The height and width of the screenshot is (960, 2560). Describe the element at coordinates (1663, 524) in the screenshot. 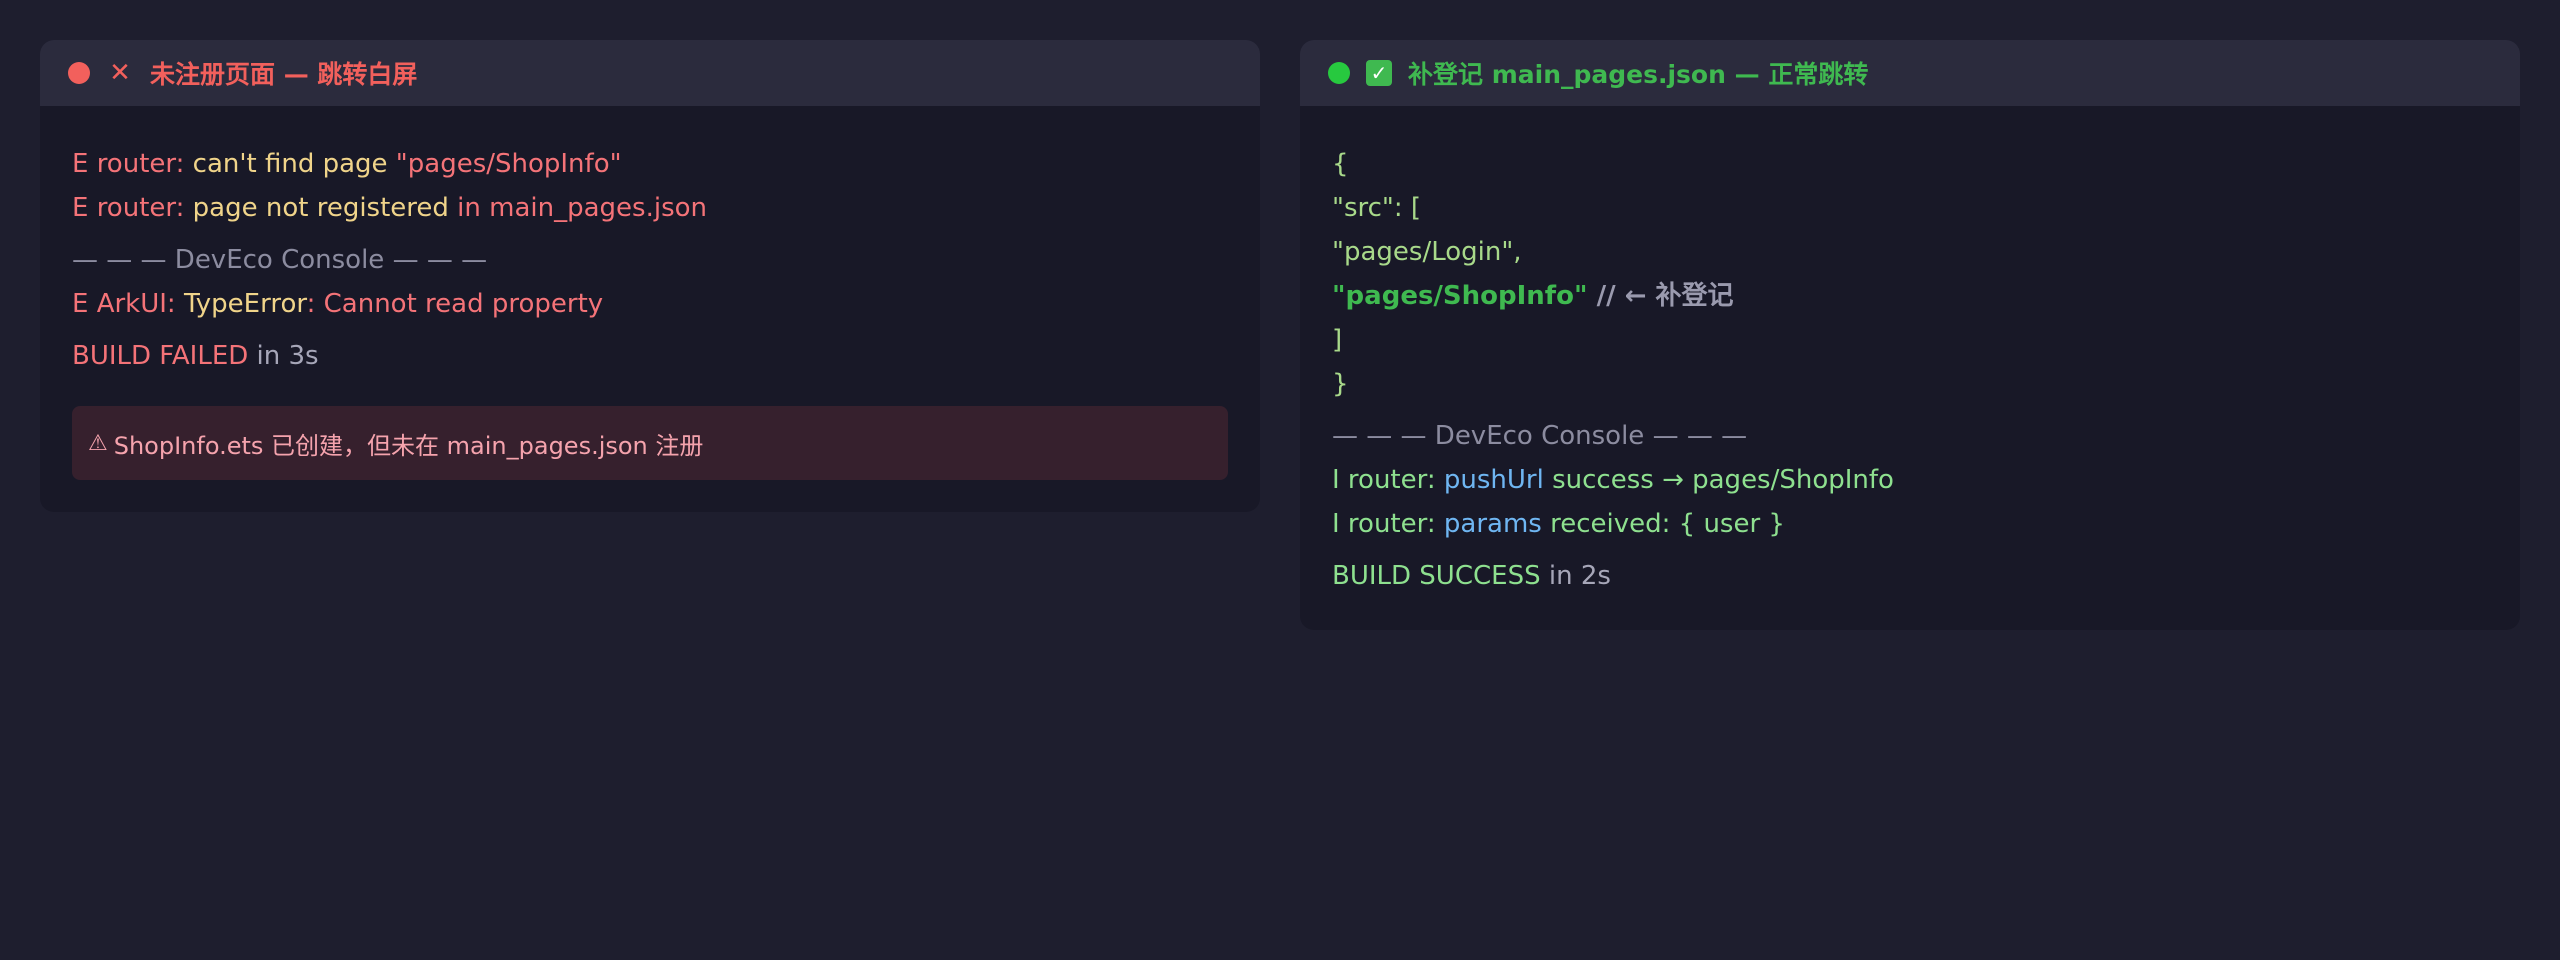

I see `log-message: received: { user }` at that location.